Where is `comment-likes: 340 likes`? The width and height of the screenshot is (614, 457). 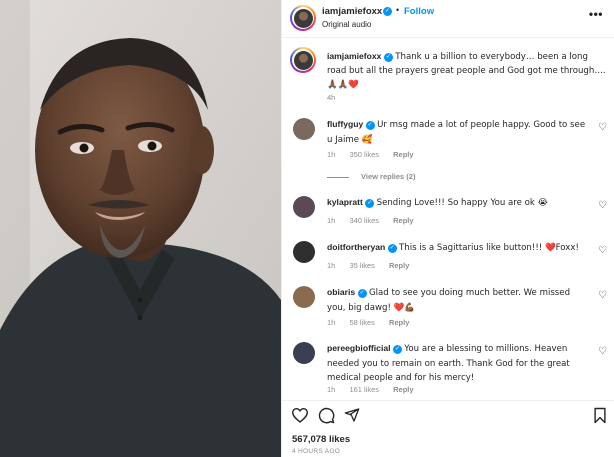
comment-likes: 340 likes is located at coordinates (364, 220).